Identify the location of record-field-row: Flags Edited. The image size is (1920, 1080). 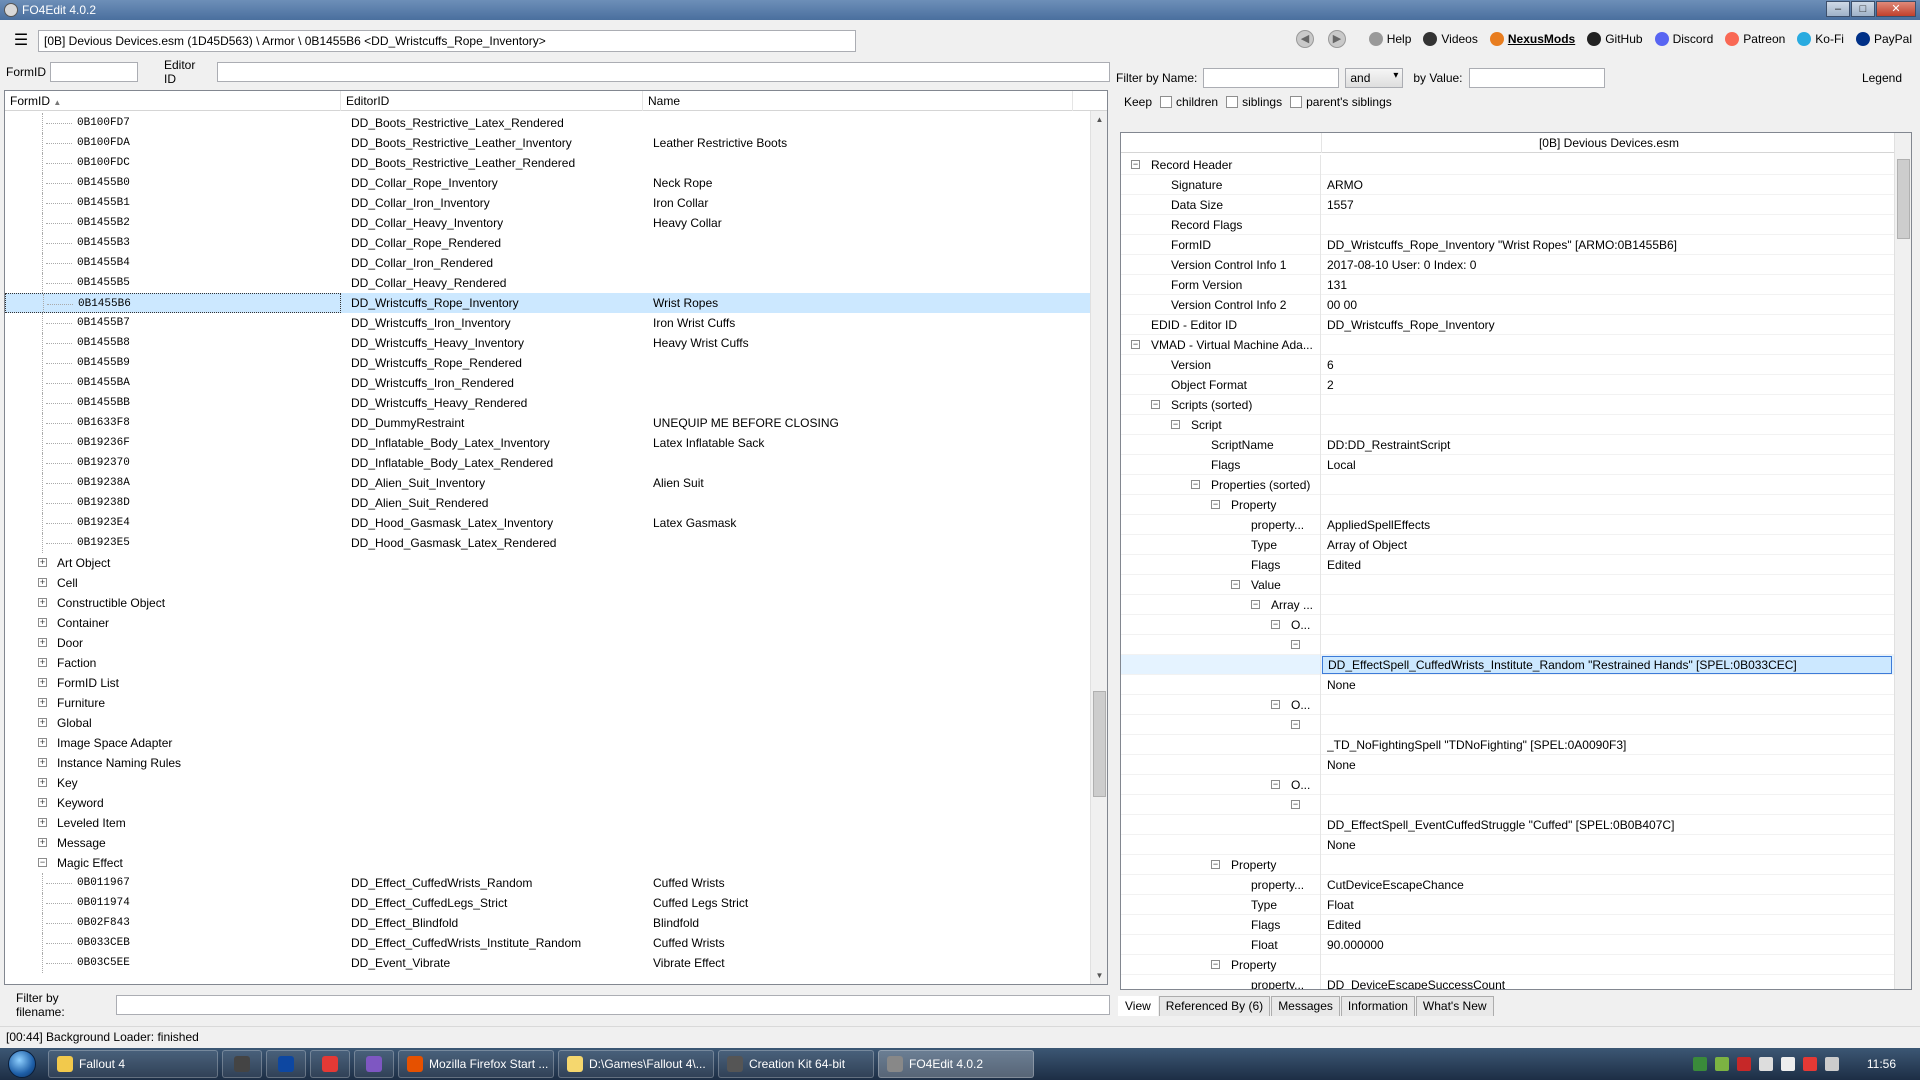
(1508, 565).